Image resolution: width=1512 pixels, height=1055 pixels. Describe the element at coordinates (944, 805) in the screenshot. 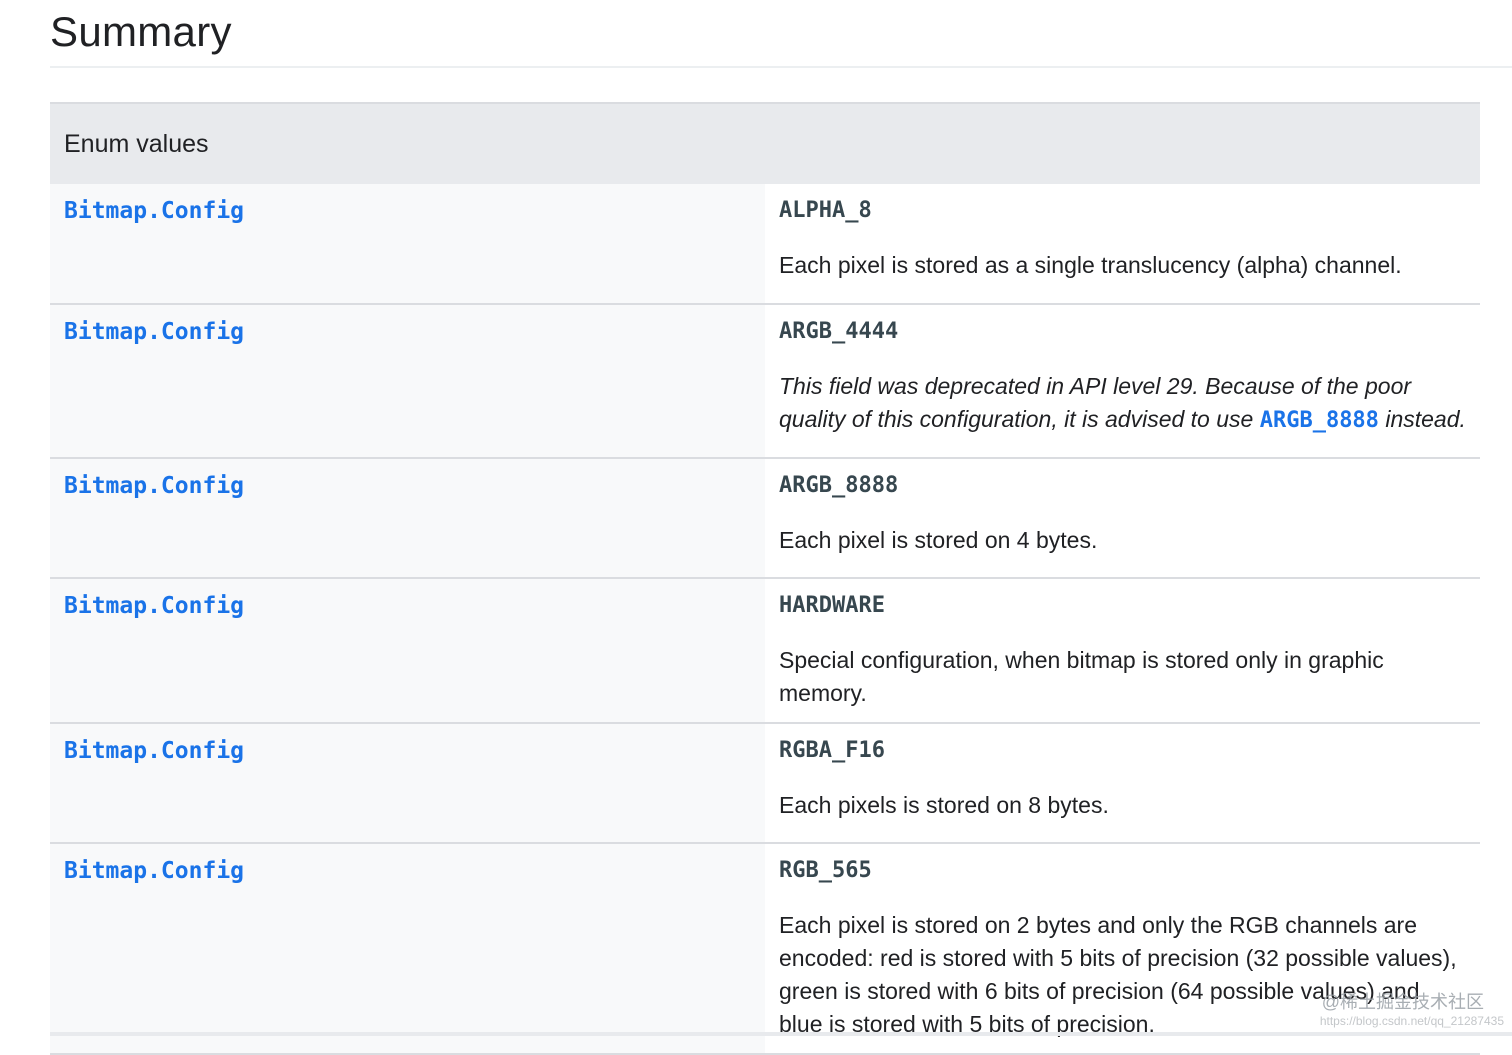

I see `enum-value-description: Each pixels is stored on 8 bytes.` at that location.